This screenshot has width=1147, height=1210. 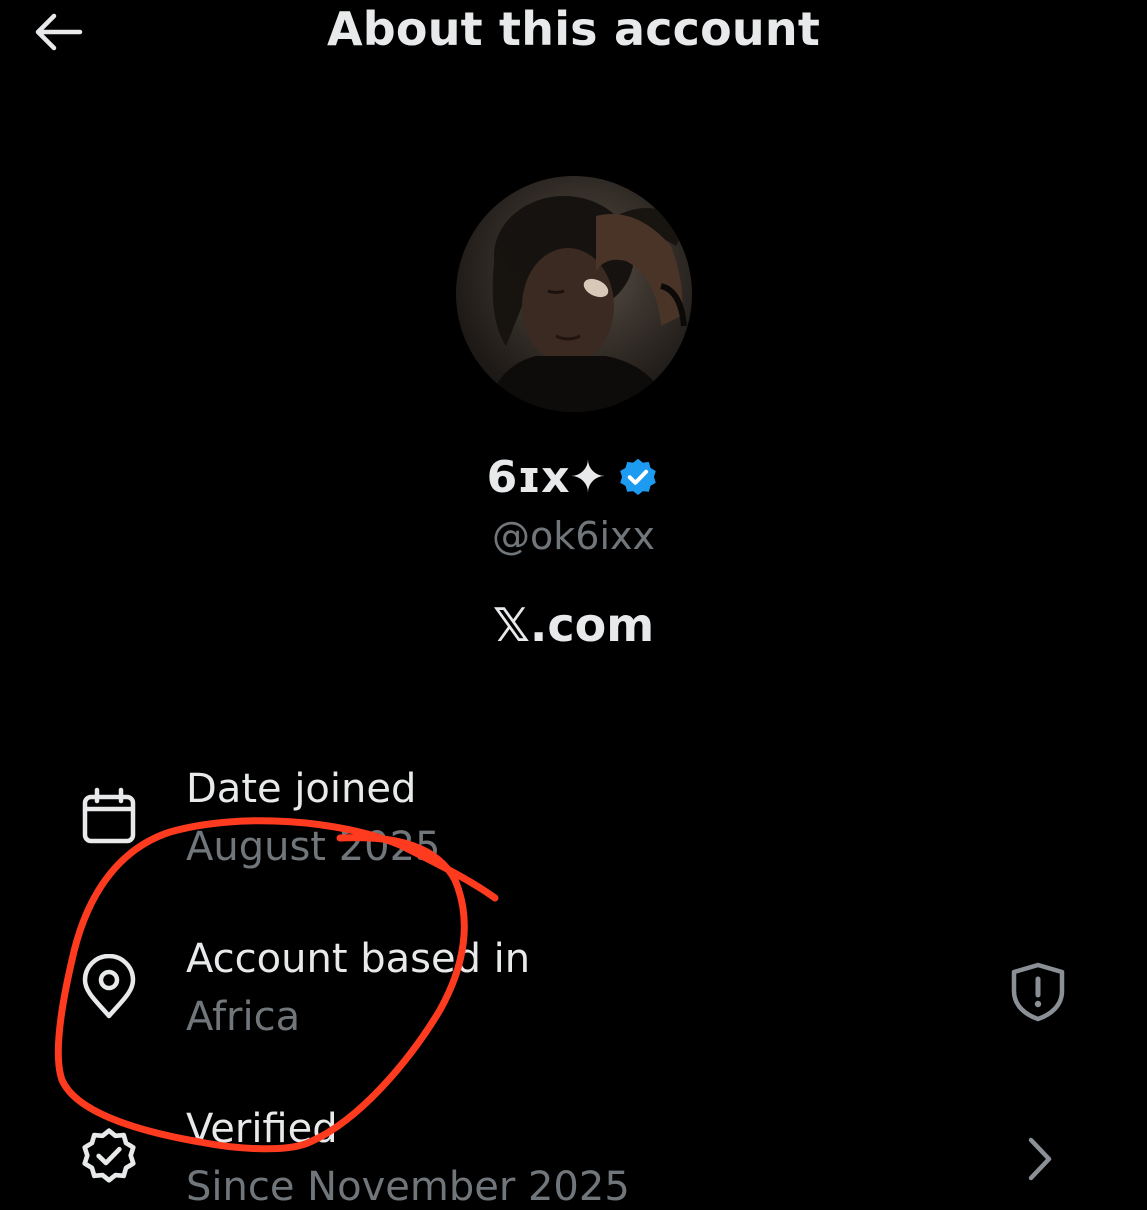 I want to click on date-joined-value: August 2025, so click(x=313, y=847).